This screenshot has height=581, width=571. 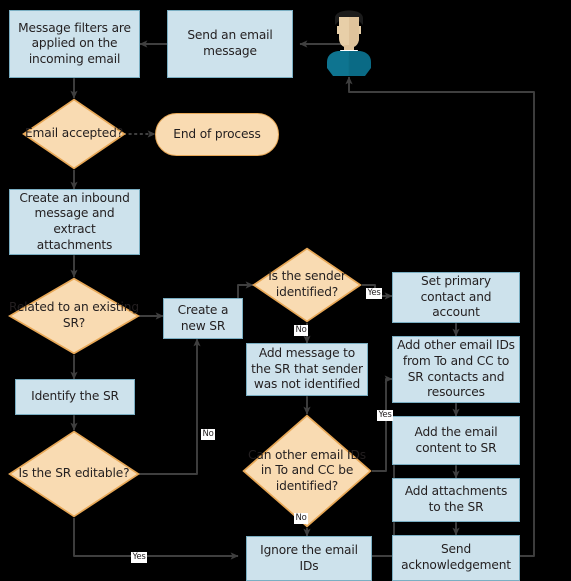 I want to click on edge-create-new-sr-to-sender-identified, so click(x=245, y=289).